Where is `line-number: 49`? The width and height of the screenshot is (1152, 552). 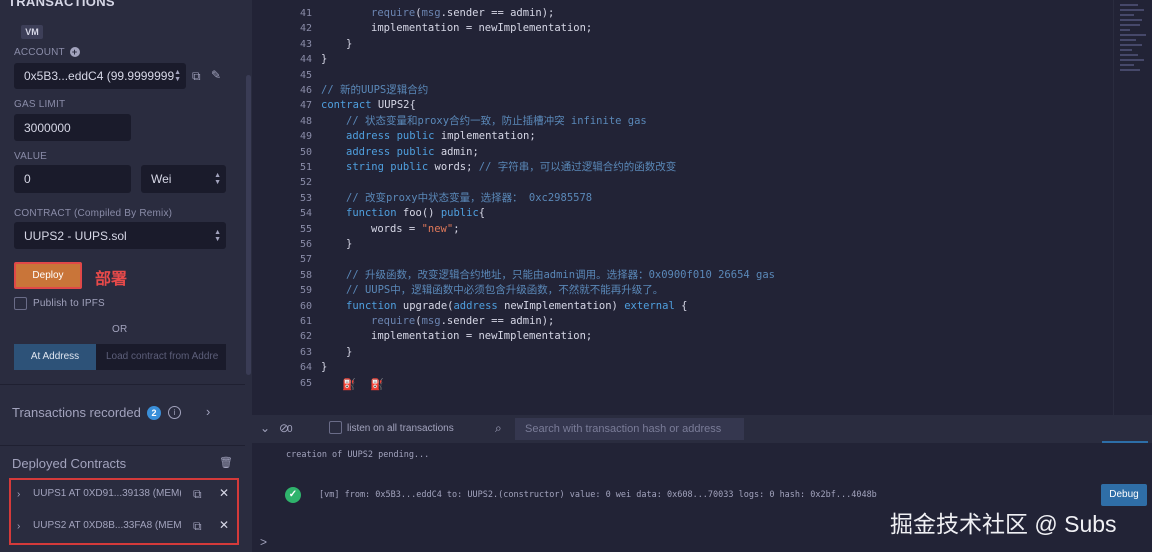 line-number: 49 is located at coordinates (305, 137).